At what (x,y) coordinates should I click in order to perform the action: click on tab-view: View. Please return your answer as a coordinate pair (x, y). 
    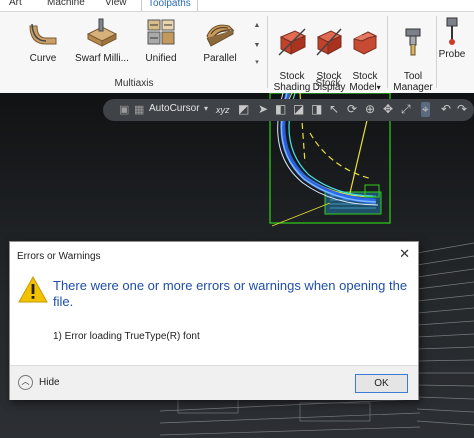
    Looking at the image, I should click on (116, 5).